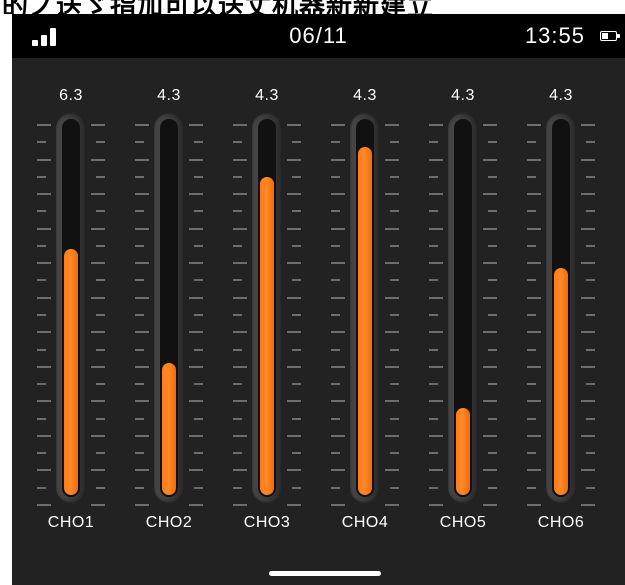 The width and height of the screenshot is (625, 585). Describe the element at coordinates (218, 7) in the screenshot. I see `banner-text: 的ノ送ゞ指加可以送丈机器新新建立` at that location.